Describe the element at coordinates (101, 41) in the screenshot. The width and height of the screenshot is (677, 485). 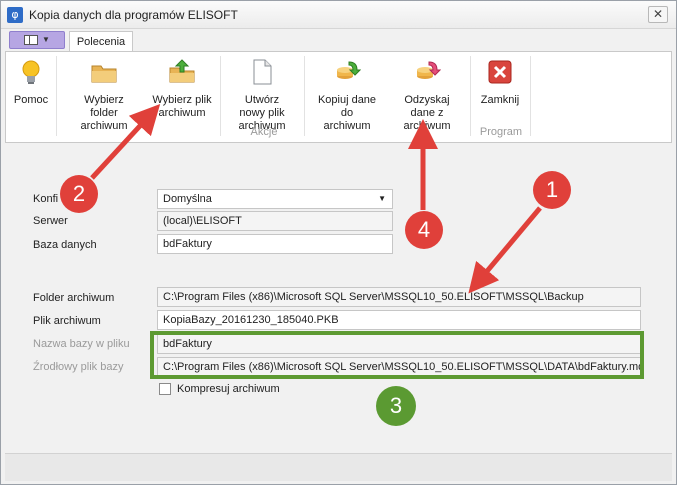
I see `tab-polecenia: Polecenia` at that location.